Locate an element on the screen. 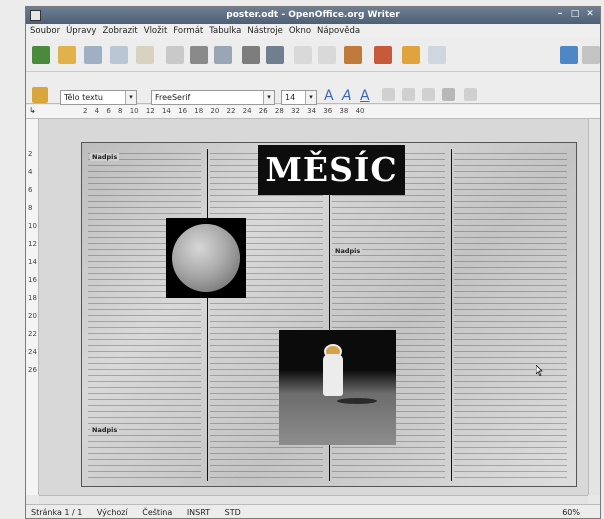 The image size is (604, 519). masthead-title: MĚSÍC is located at coordinates (331, 170).